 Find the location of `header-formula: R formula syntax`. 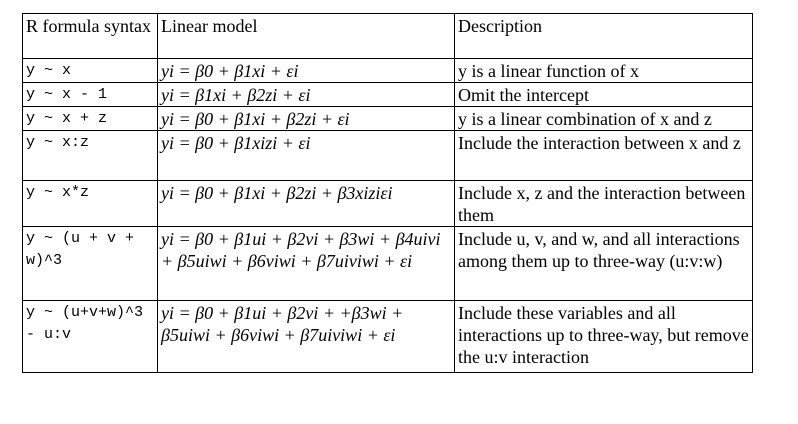

header-formula: R formula syntax is located at coordinates (90, 36).